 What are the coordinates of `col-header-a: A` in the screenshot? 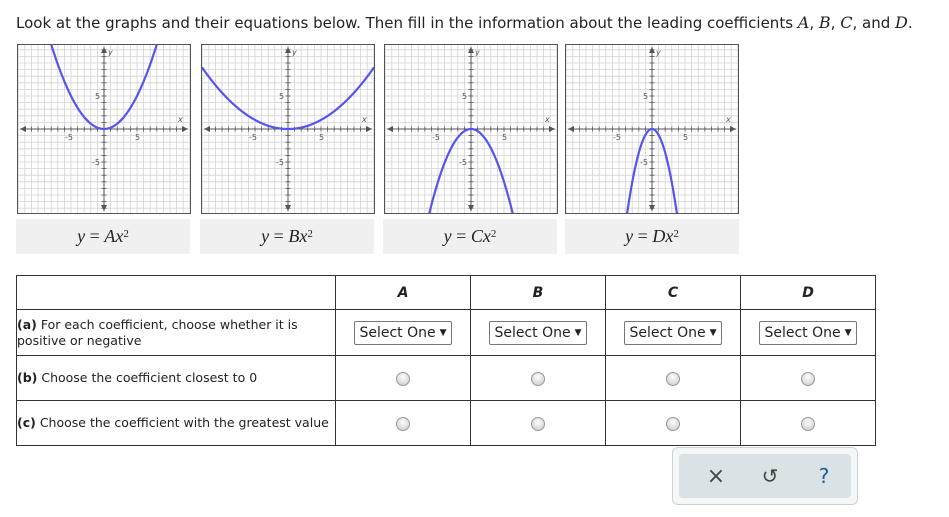 It's located at (403, 292).